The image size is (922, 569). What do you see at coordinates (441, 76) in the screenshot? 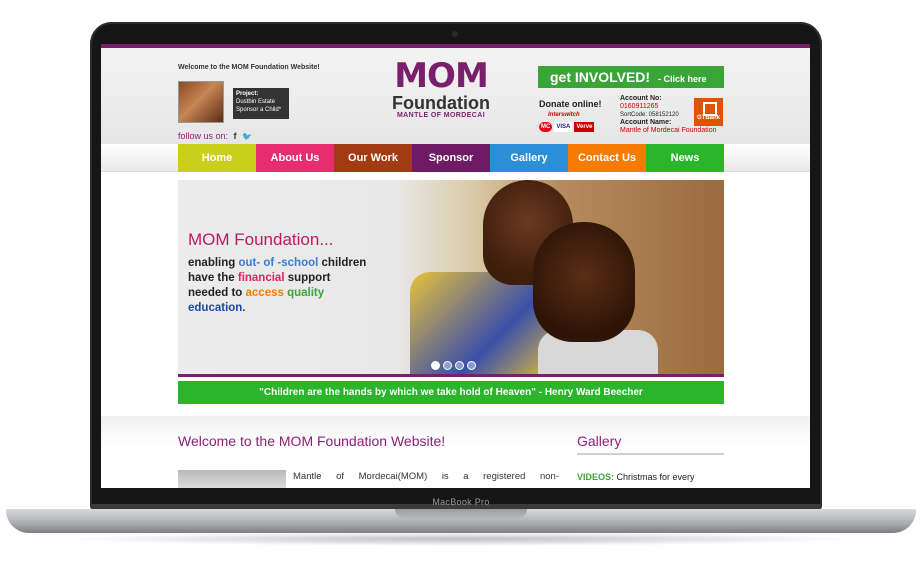
I see `logo-mom: MOM` at bounding box center [441, 76].